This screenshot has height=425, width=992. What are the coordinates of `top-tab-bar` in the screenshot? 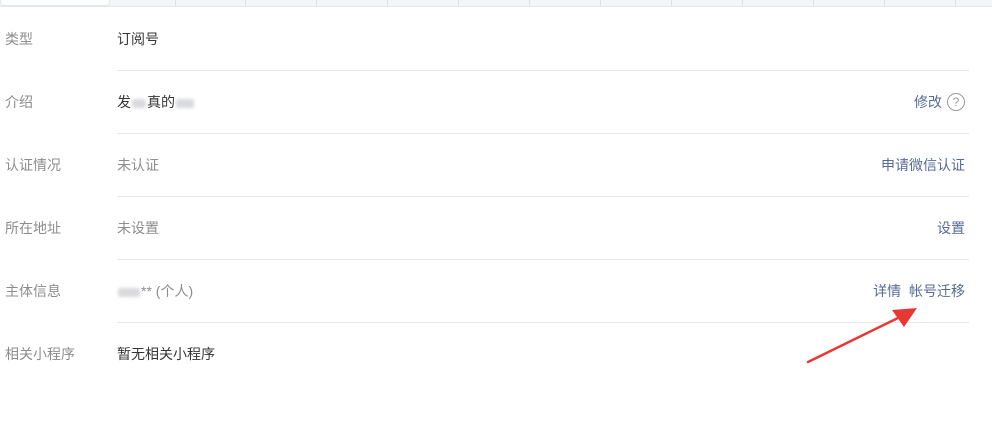 It's located at (496, 3).